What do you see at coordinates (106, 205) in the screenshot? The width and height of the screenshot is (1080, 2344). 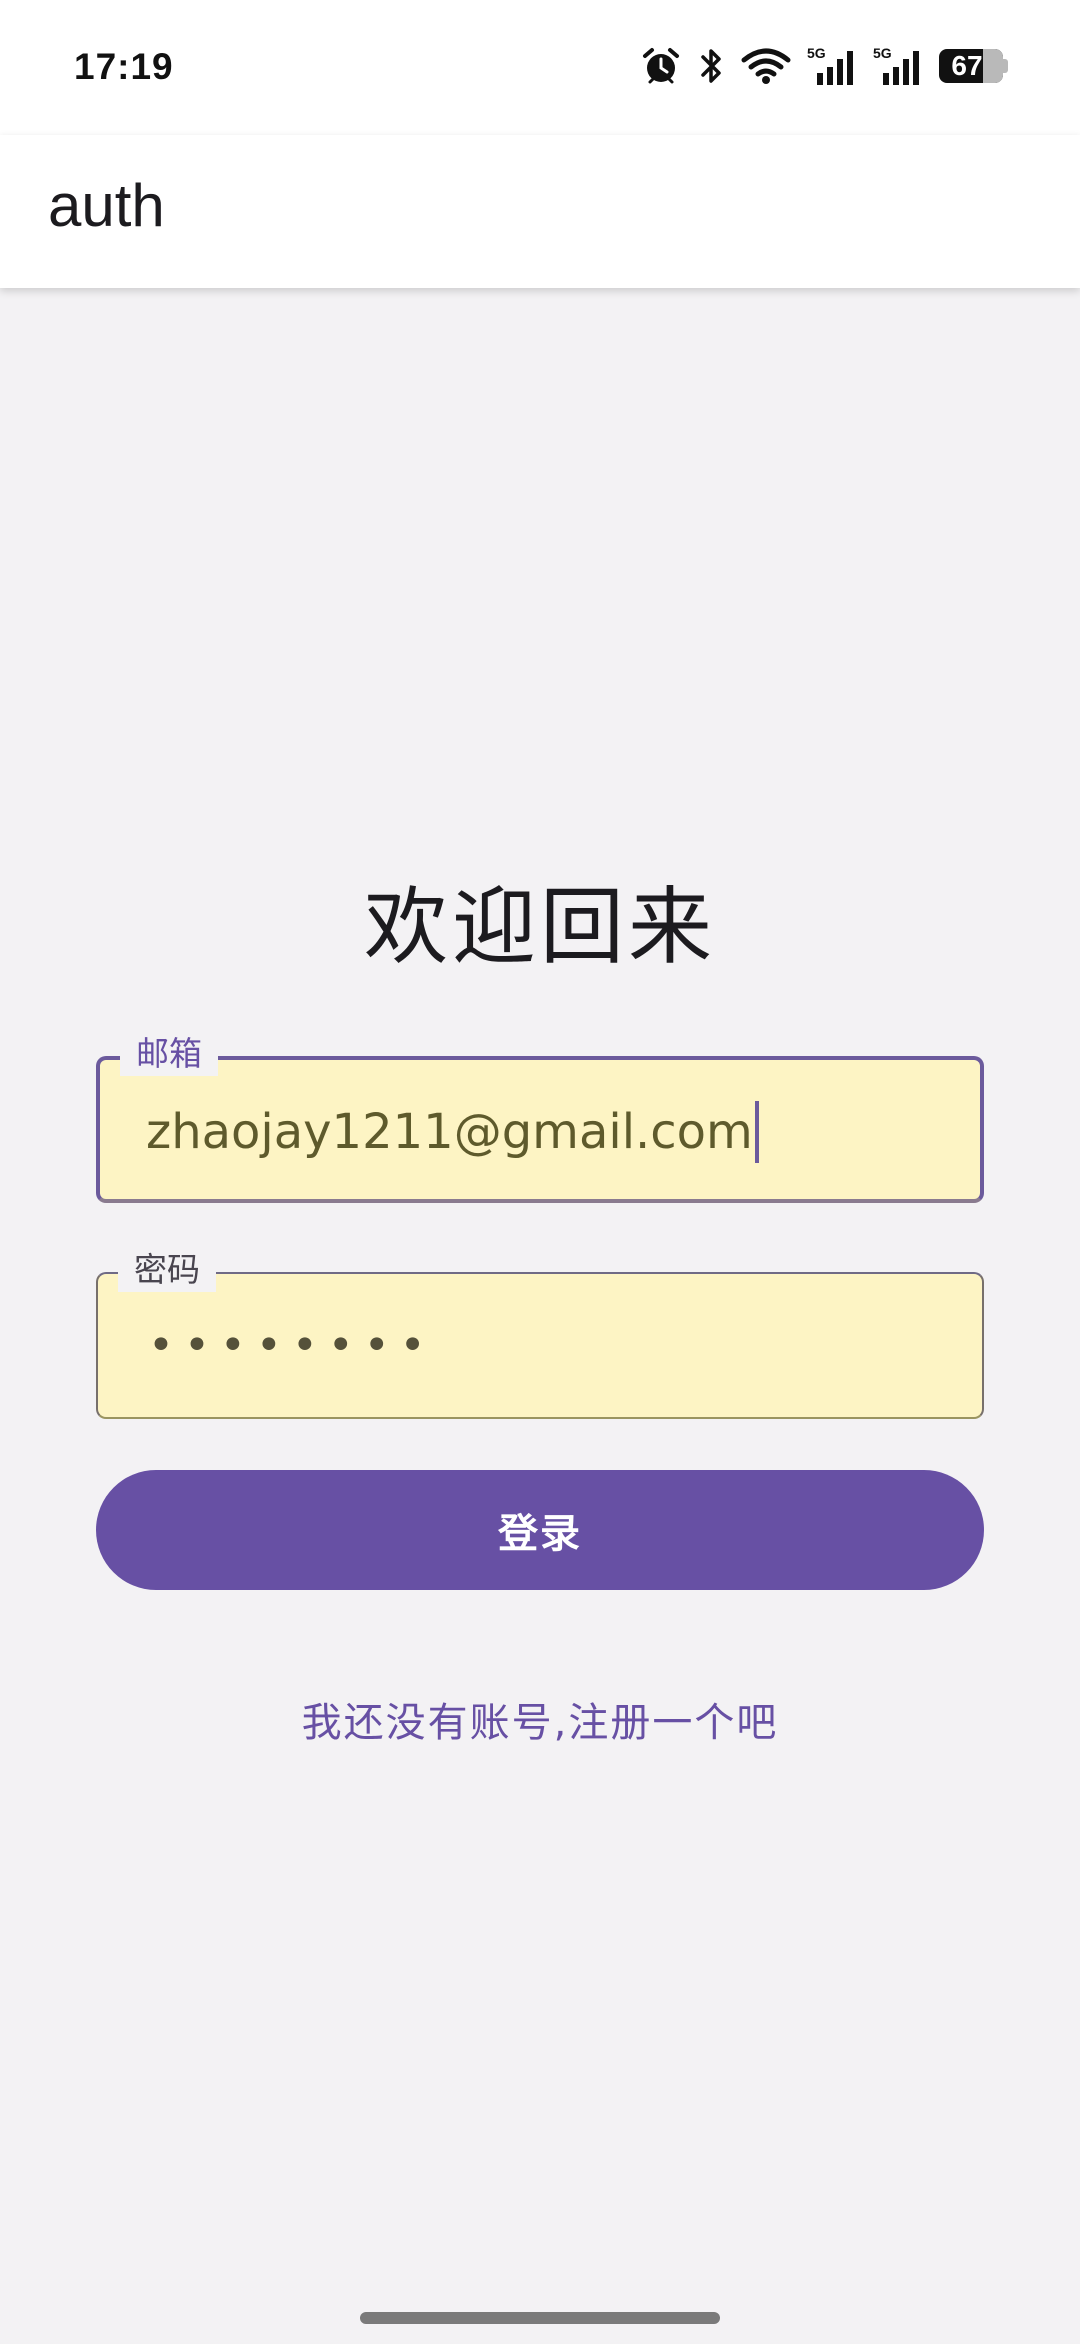 I see `app-title: auth` at bounding box center [106, 205].